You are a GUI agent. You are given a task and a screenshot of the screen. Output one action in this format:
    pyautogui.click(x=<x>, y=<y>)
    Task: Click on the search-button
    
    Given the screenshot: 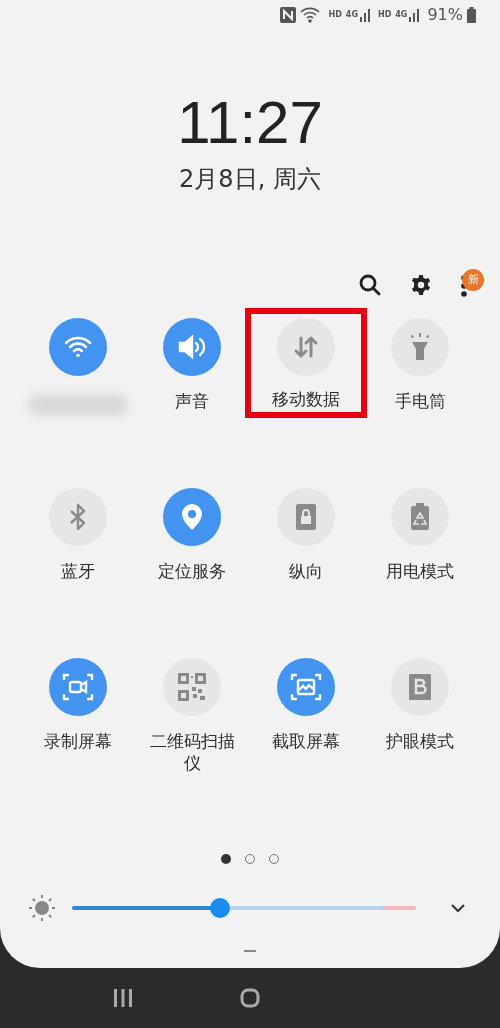 What is the action you would take?
    pyautogui.click(x=370, y=285)
    